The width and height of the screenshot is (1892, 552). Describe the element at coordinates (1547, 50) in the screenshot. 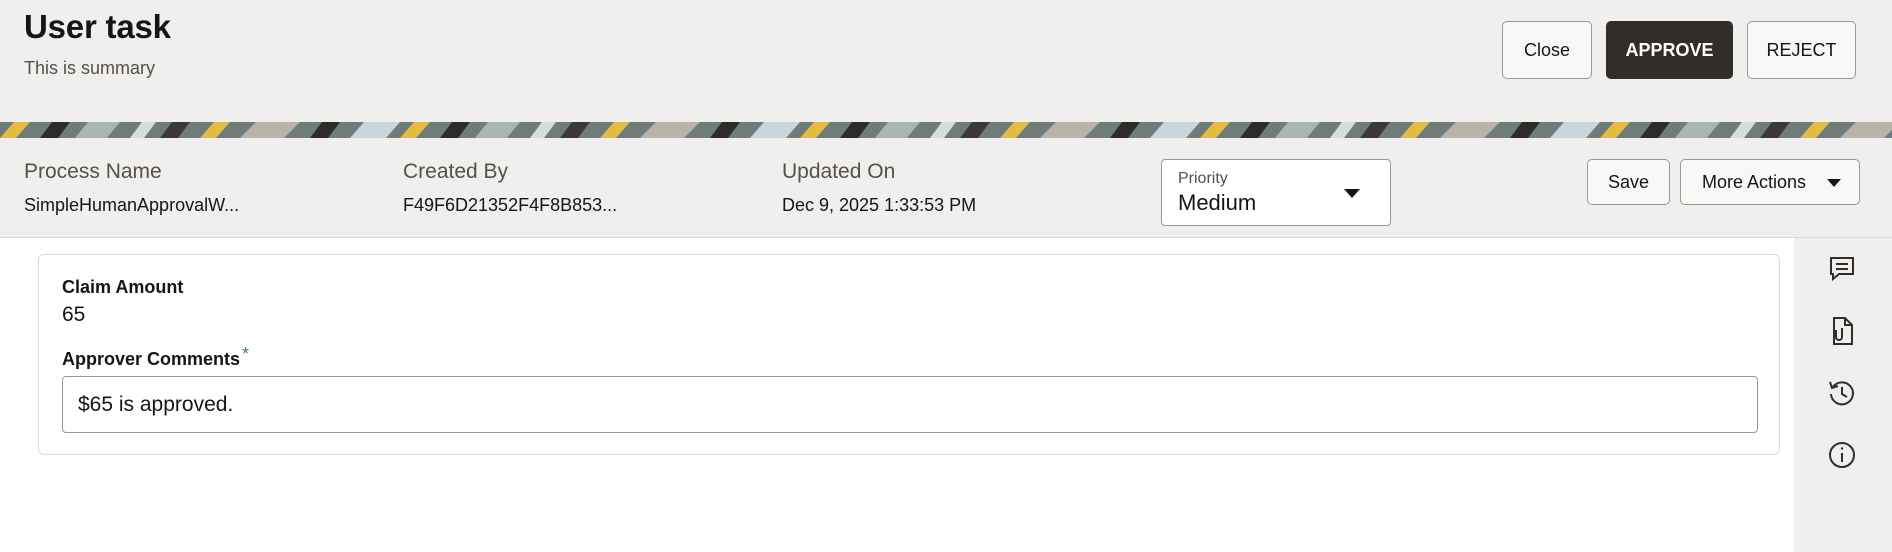

I see `close-button: Close` at that location.